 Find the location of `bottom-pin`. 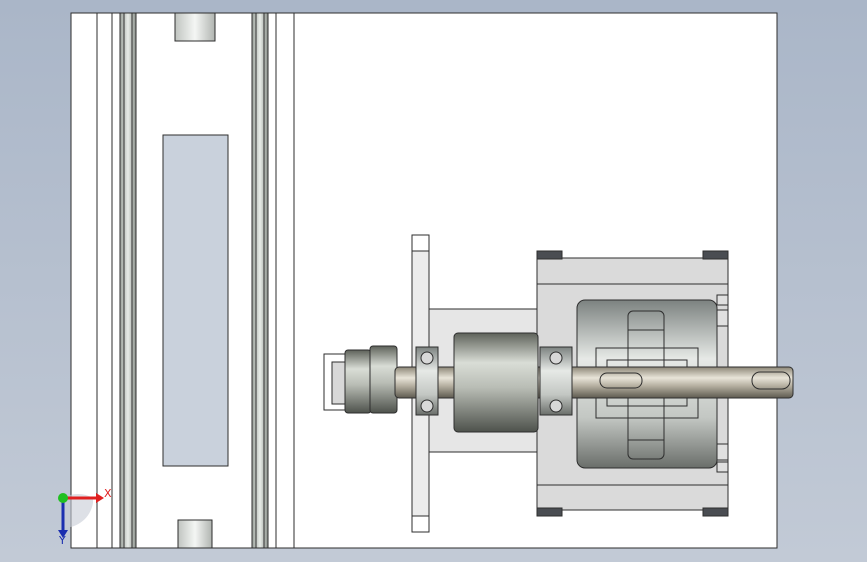

bottom-pin is located at coordinates (195, 534).